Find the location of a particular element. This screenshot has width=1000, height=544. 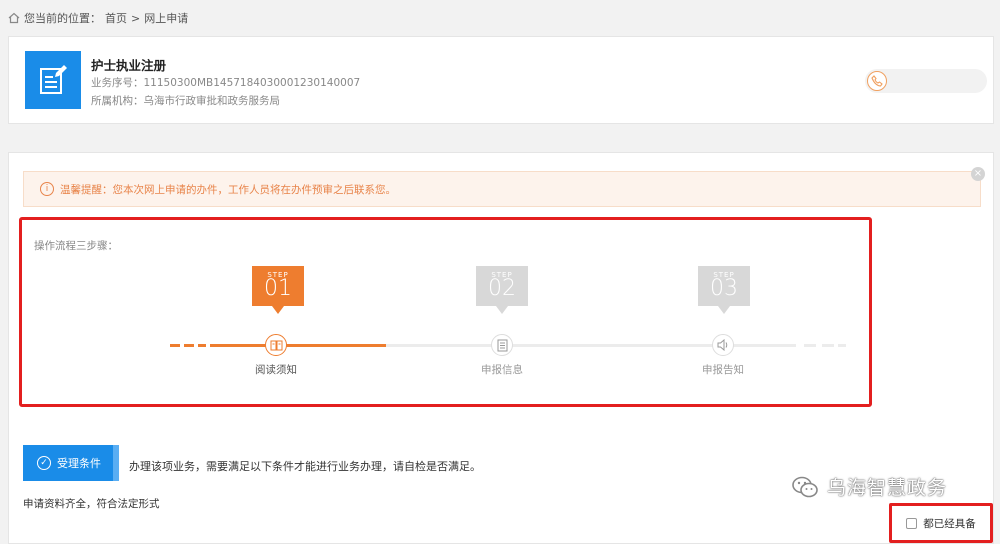

book-icon is located at coordinates (276, 345).